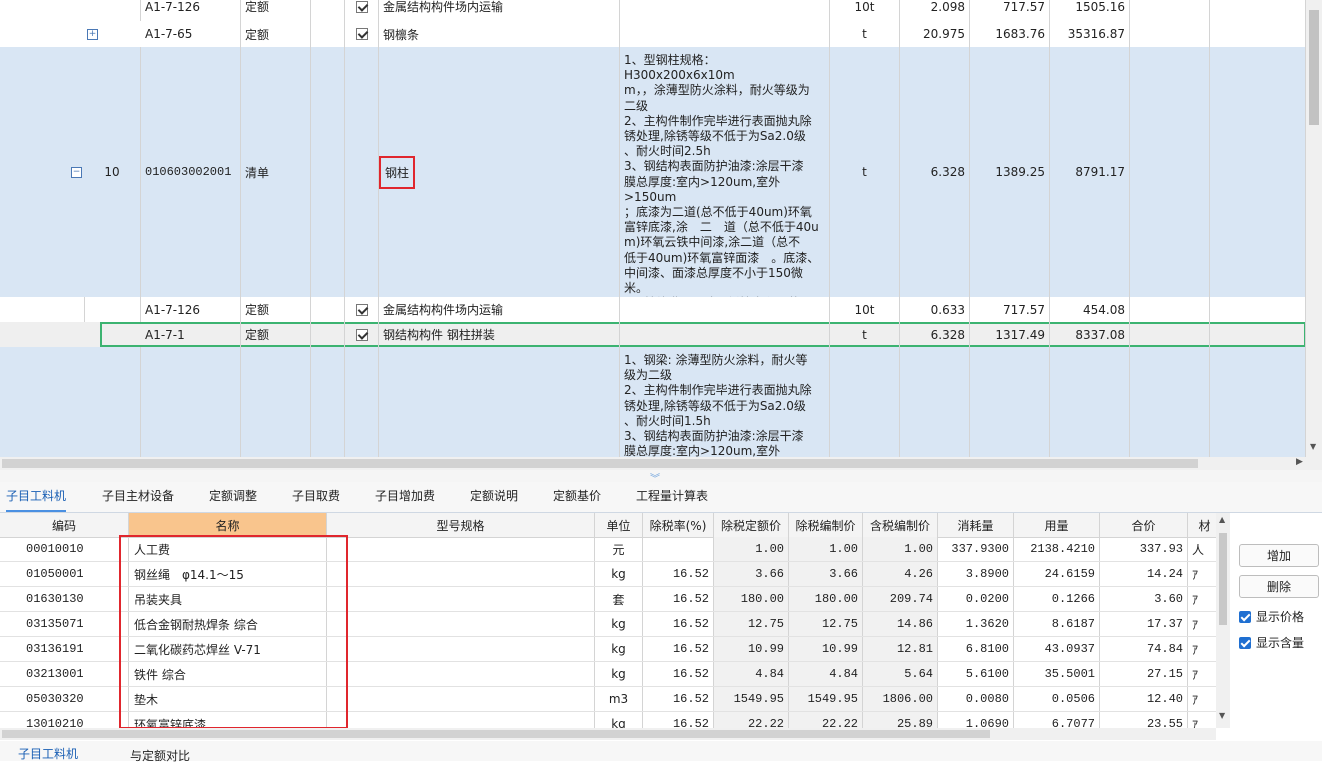  Describe the element at coordinates (1144, 549) in the screenshot. I see `table-cell: 337.93` at that location.